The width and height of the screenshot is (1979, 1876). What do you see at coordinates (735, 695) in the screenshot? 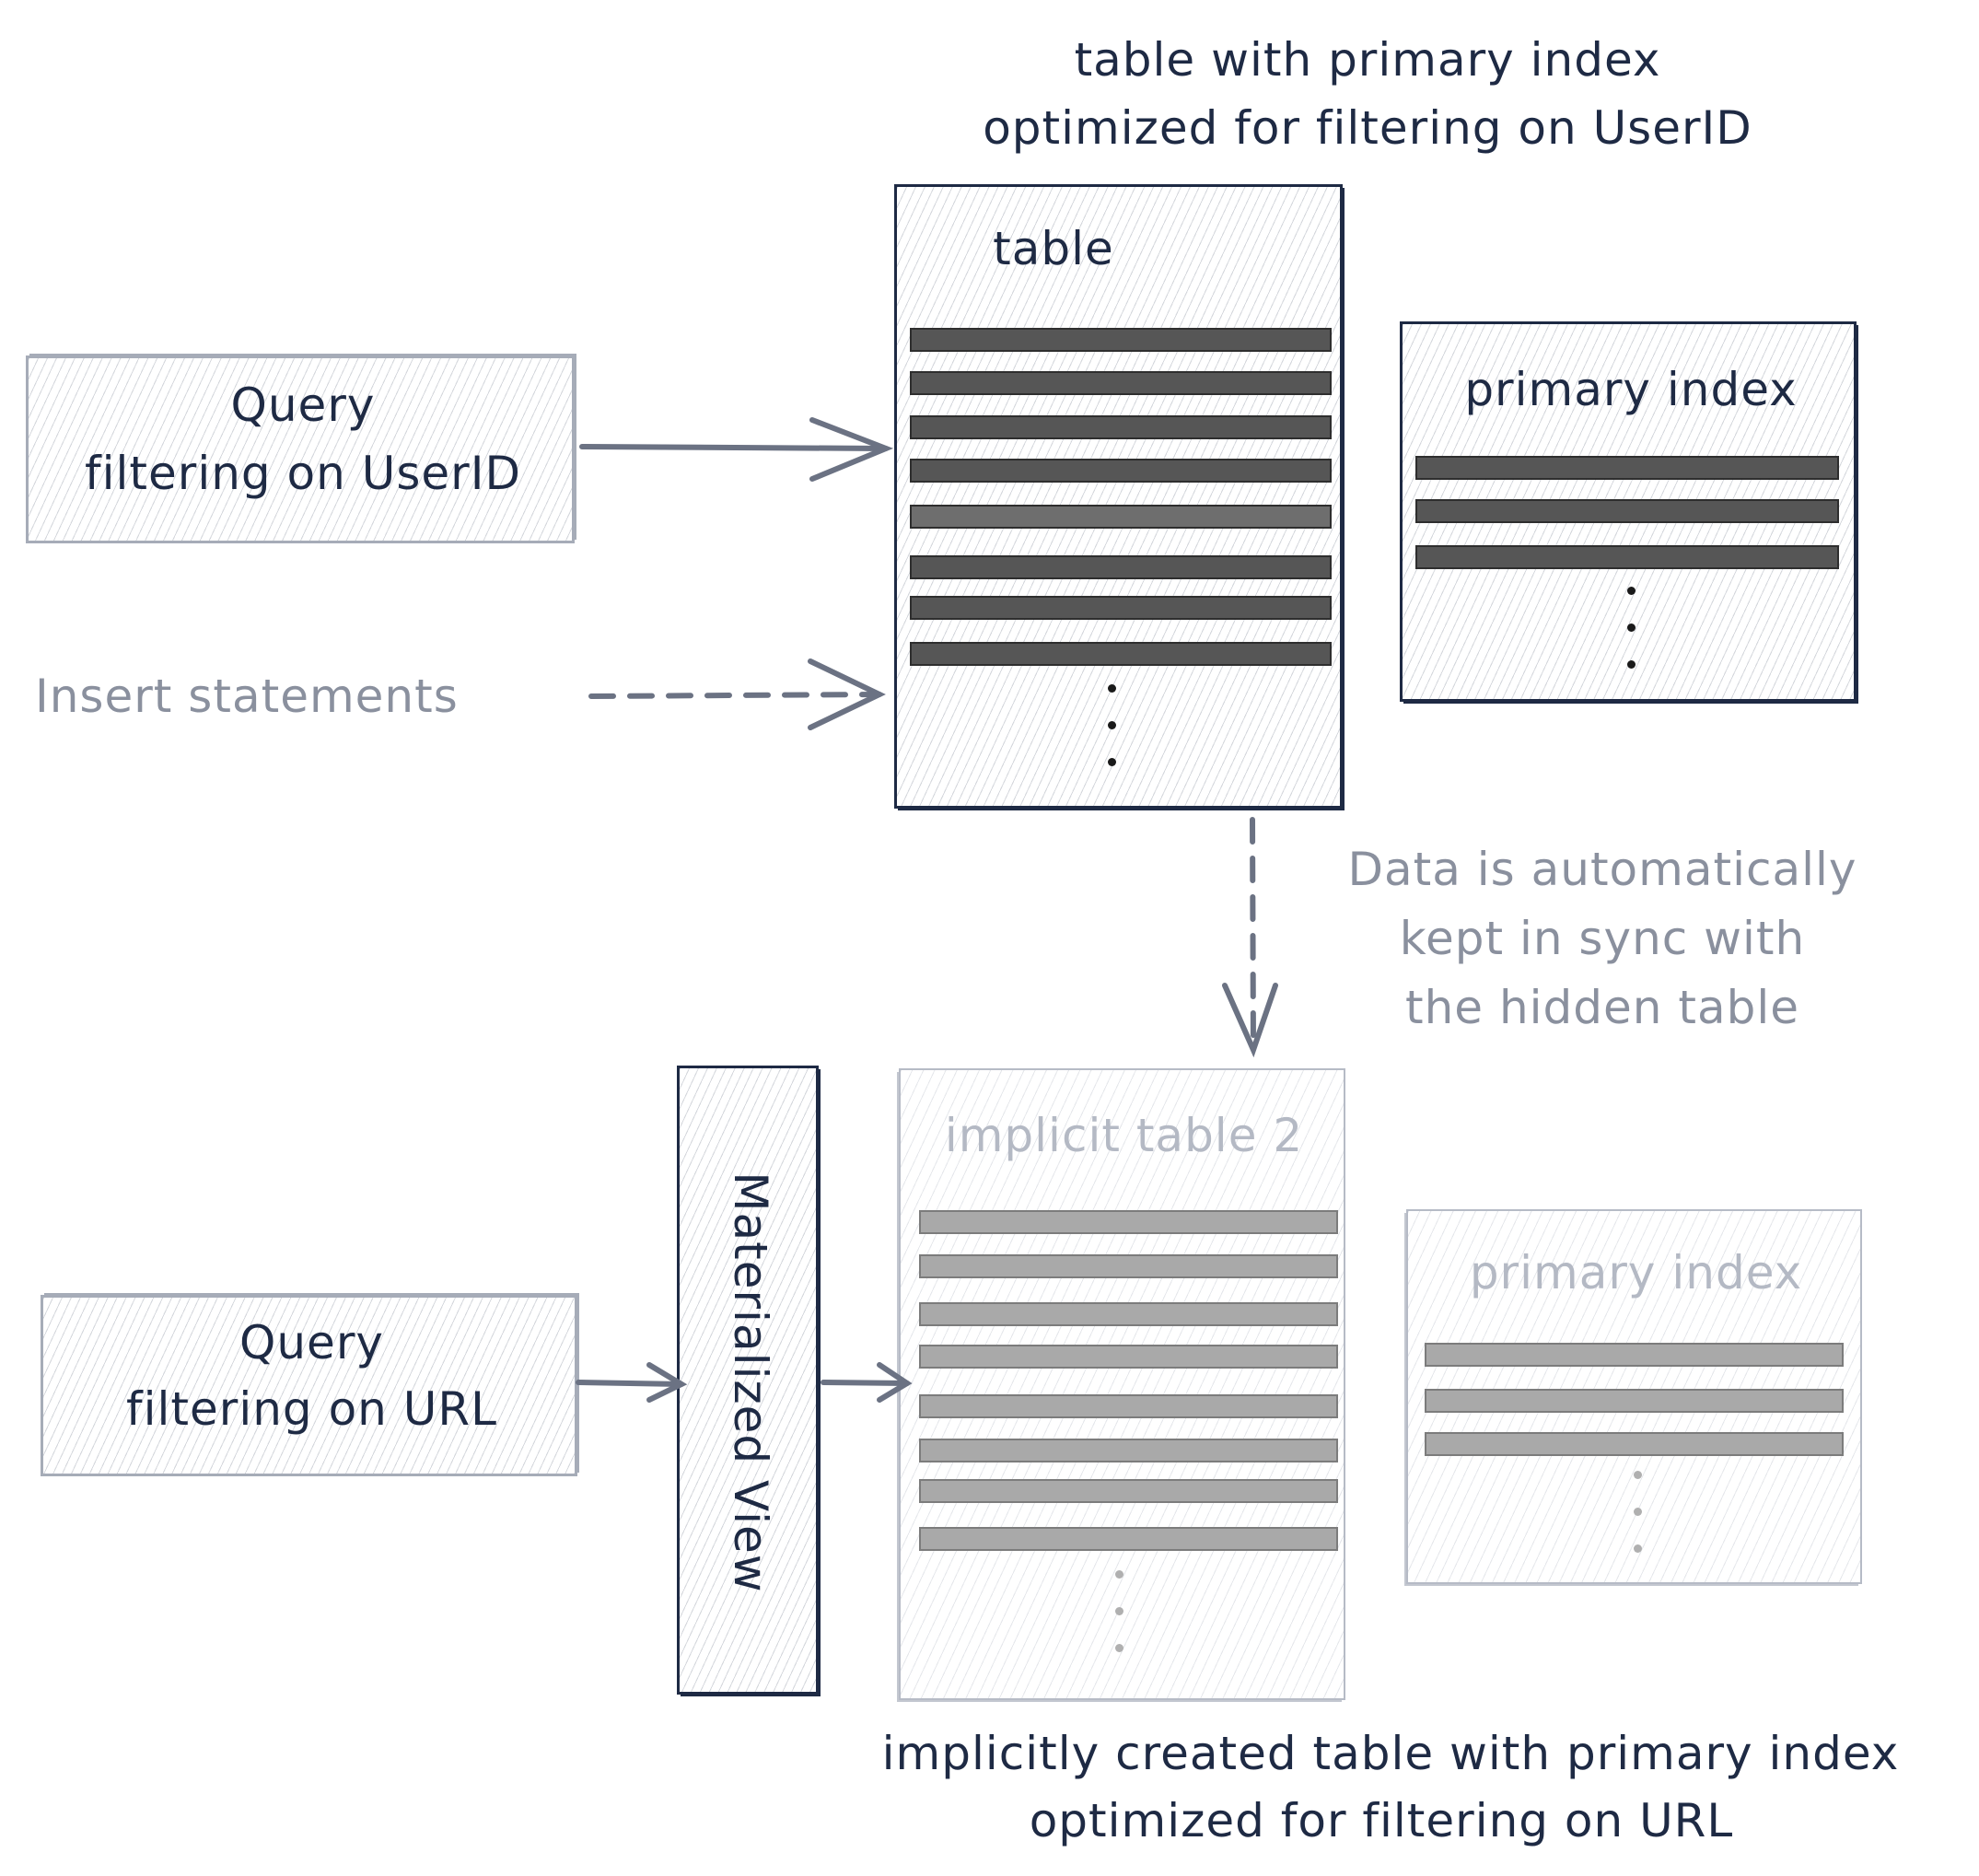
I see `arrow-insert-to-table` at bounding box center [735, 695].